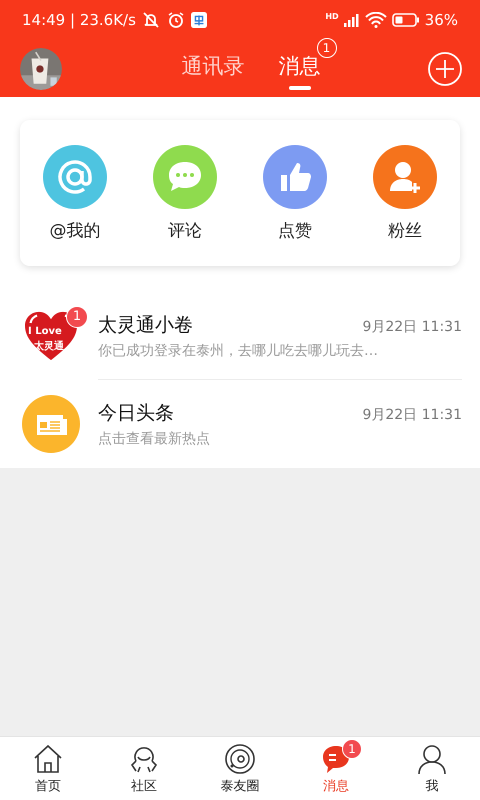  What do you see at coordinates (198, 20) in the screenshot?
I see `app-icon` at bounding box center [198, 20].